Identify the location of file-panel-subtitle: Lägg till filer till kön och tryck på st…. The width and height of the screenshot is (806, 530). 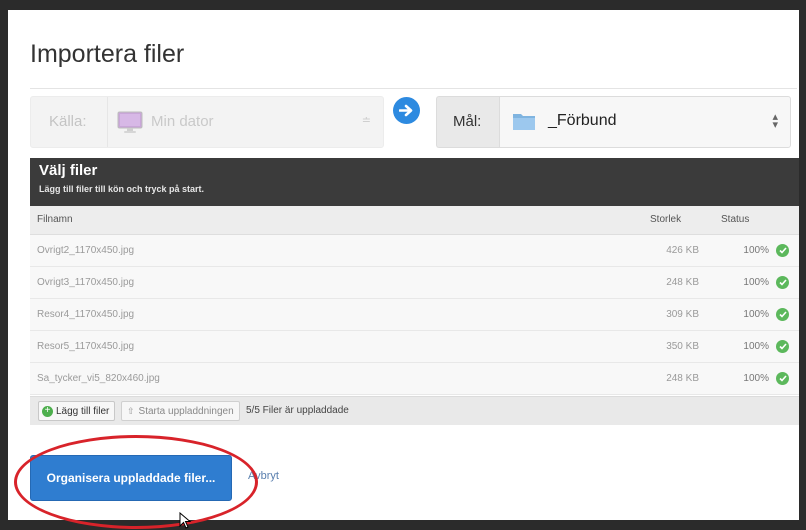
(122, 189).